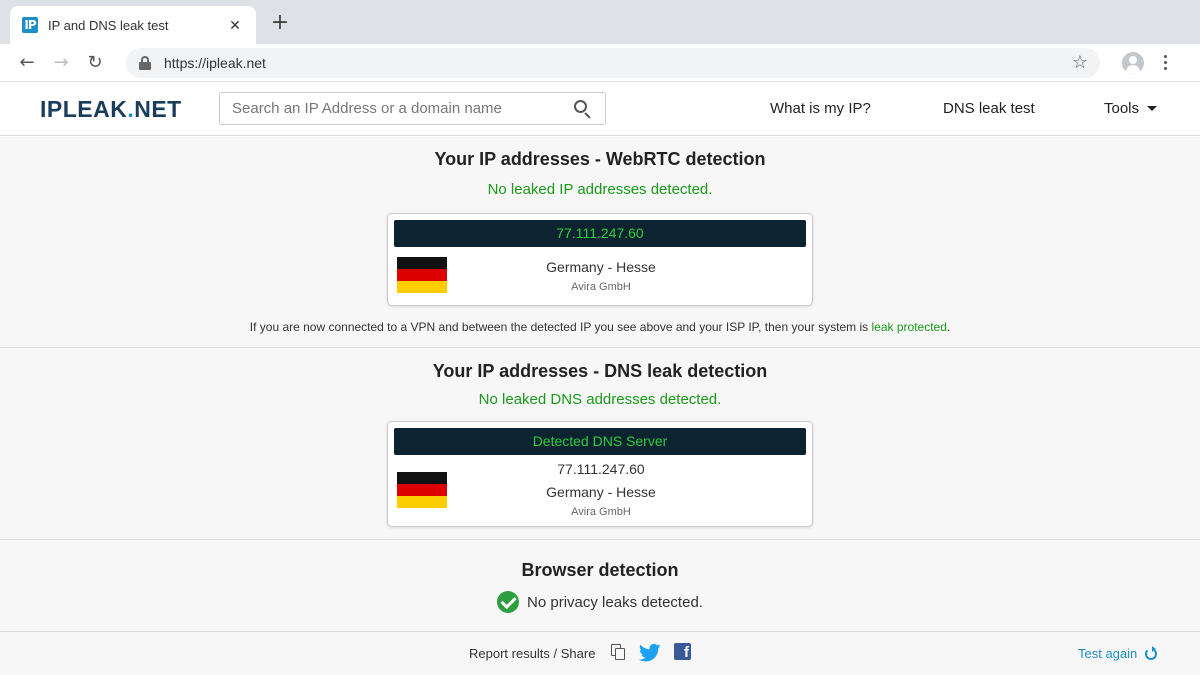 The height and width of the screenshot is (675, 1200). What do you see at coordinates (108, 25) in the screenshot?
I see `tab-title: IP and DNS leak test` at bounding box center [108, 25].